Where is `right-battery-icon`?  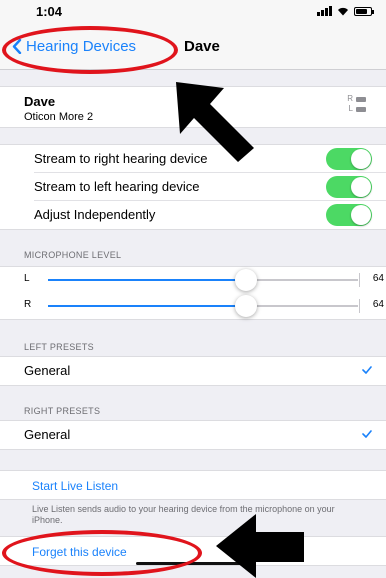 right-battery-icon is located at coordinates (361, 99).